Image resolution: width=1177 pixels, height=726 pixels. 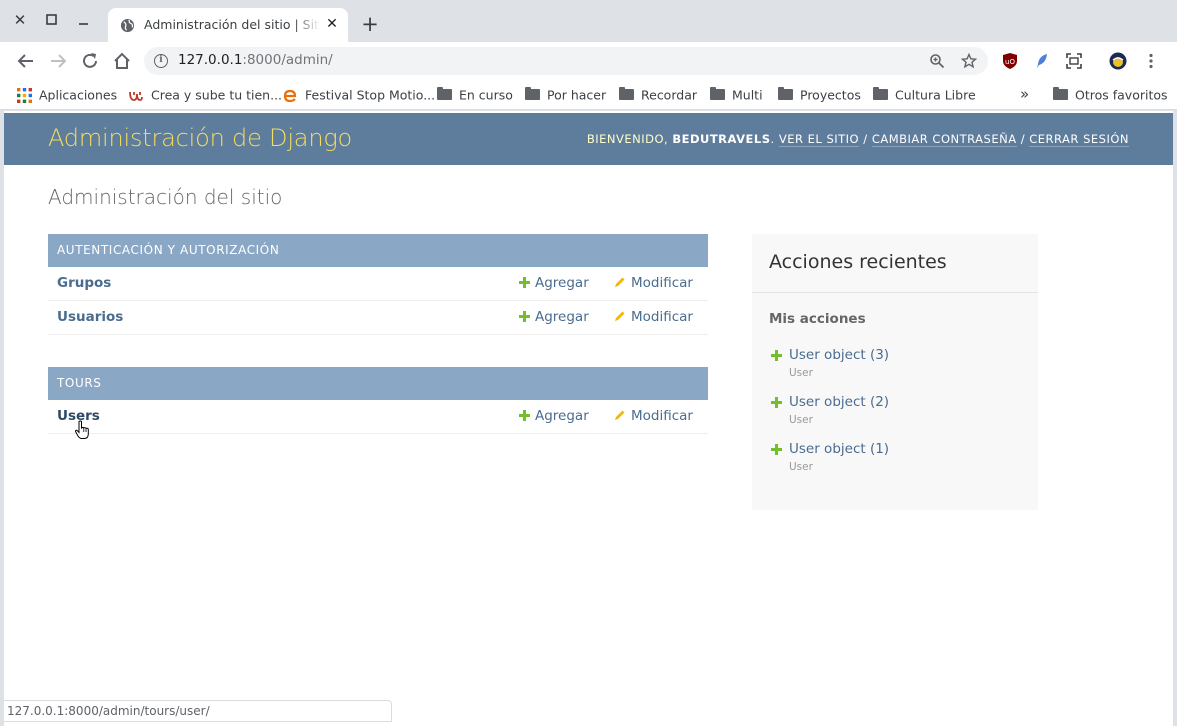 What do you see at coordinates (84, 283) in the screenshot?
I see `model-link-grupos: Grupos` at bounding box center [84, 283].